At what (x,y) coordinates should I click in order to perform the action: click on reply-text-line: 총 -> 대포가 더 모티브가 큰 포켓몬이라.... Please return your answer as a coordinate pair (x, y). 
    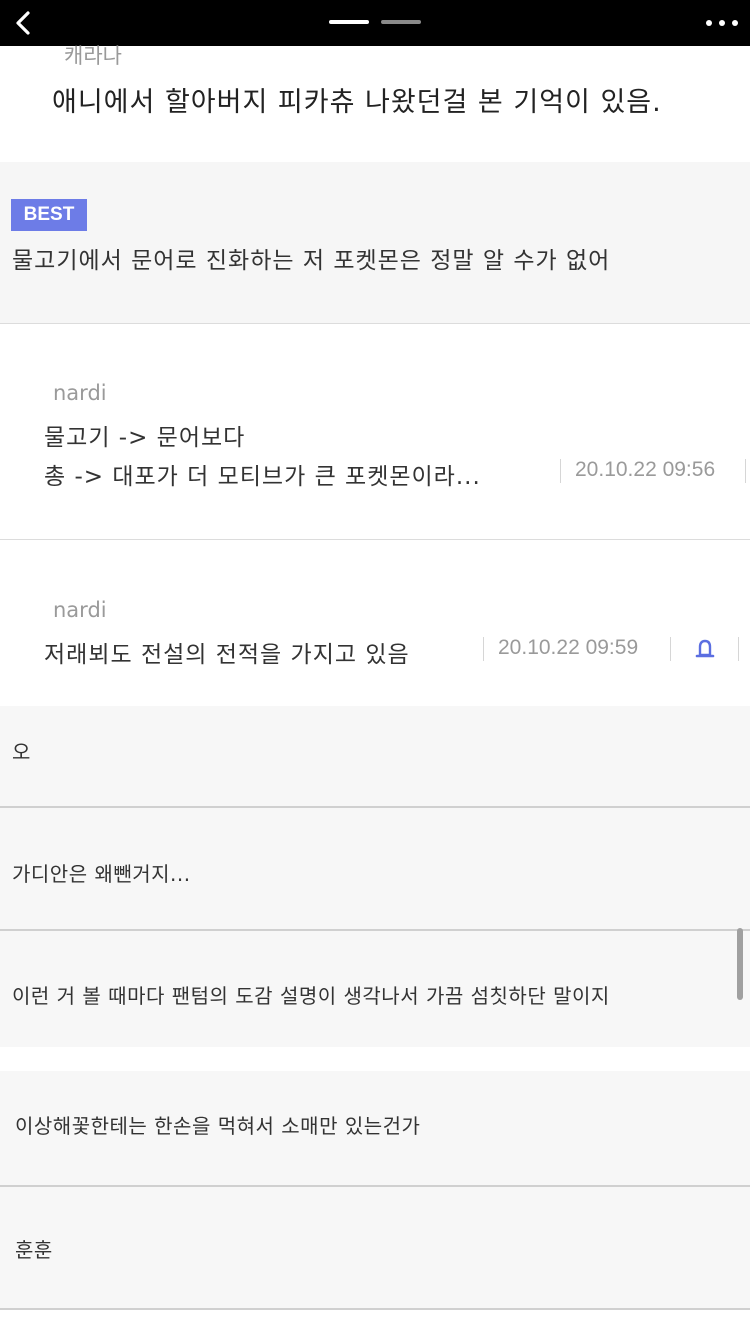
    Looking at the image, I should click on (262, 477).